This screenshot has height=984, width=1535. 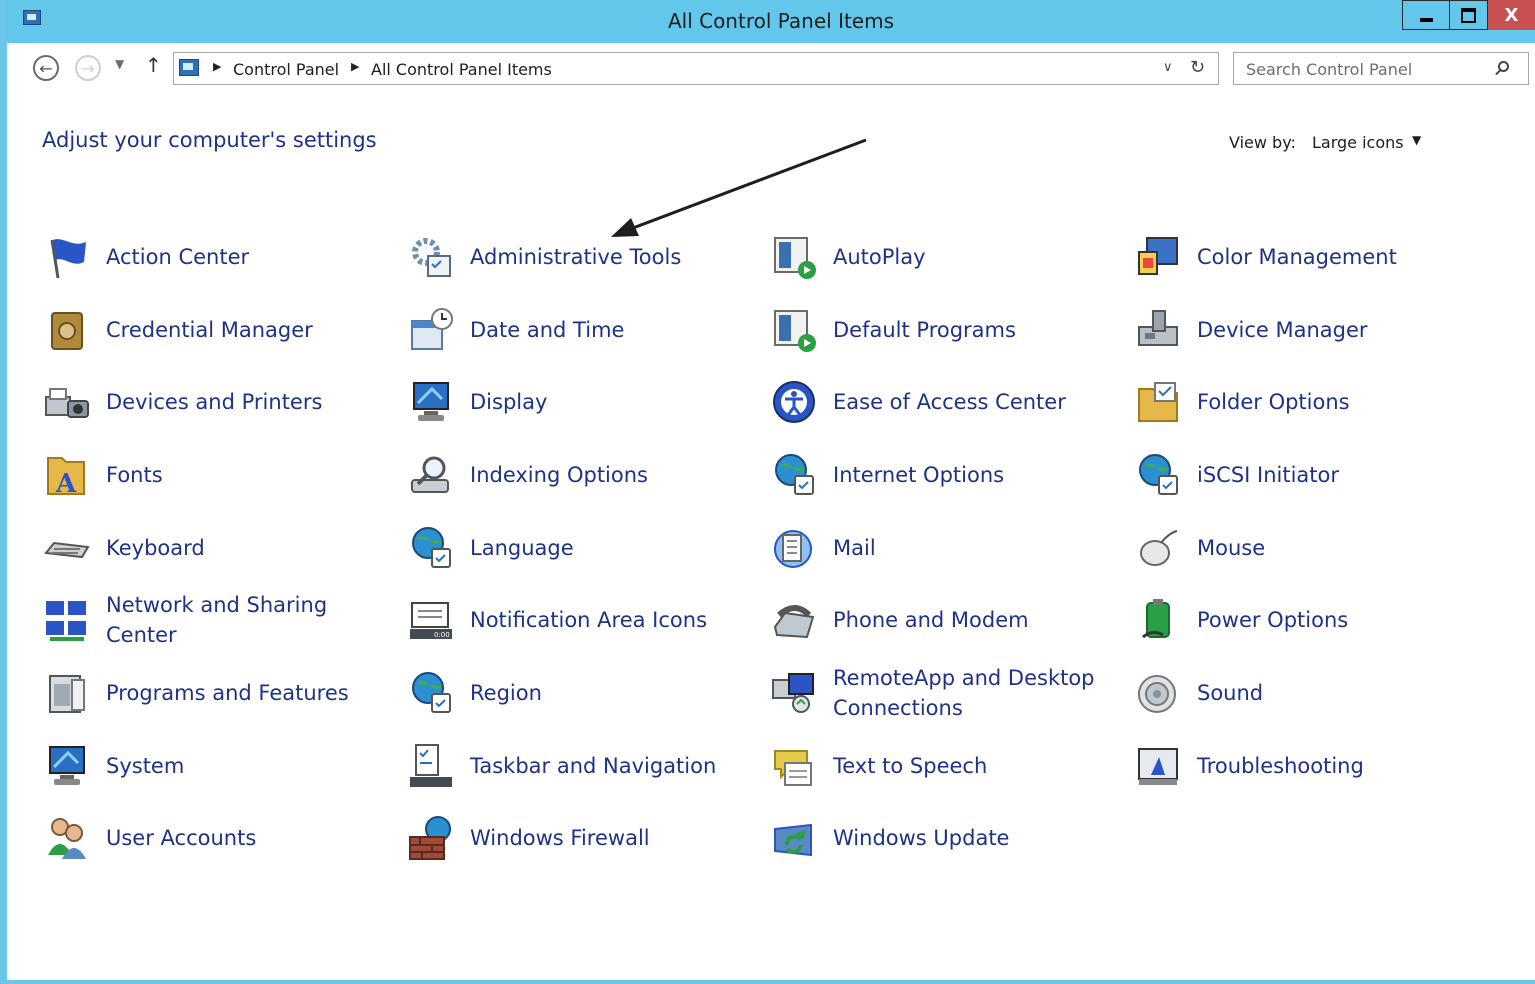 What do you see at coordinates (584, 548) in the screenshot?
I see `control-panel-item-language: Language` at bounding box center [584, 548].